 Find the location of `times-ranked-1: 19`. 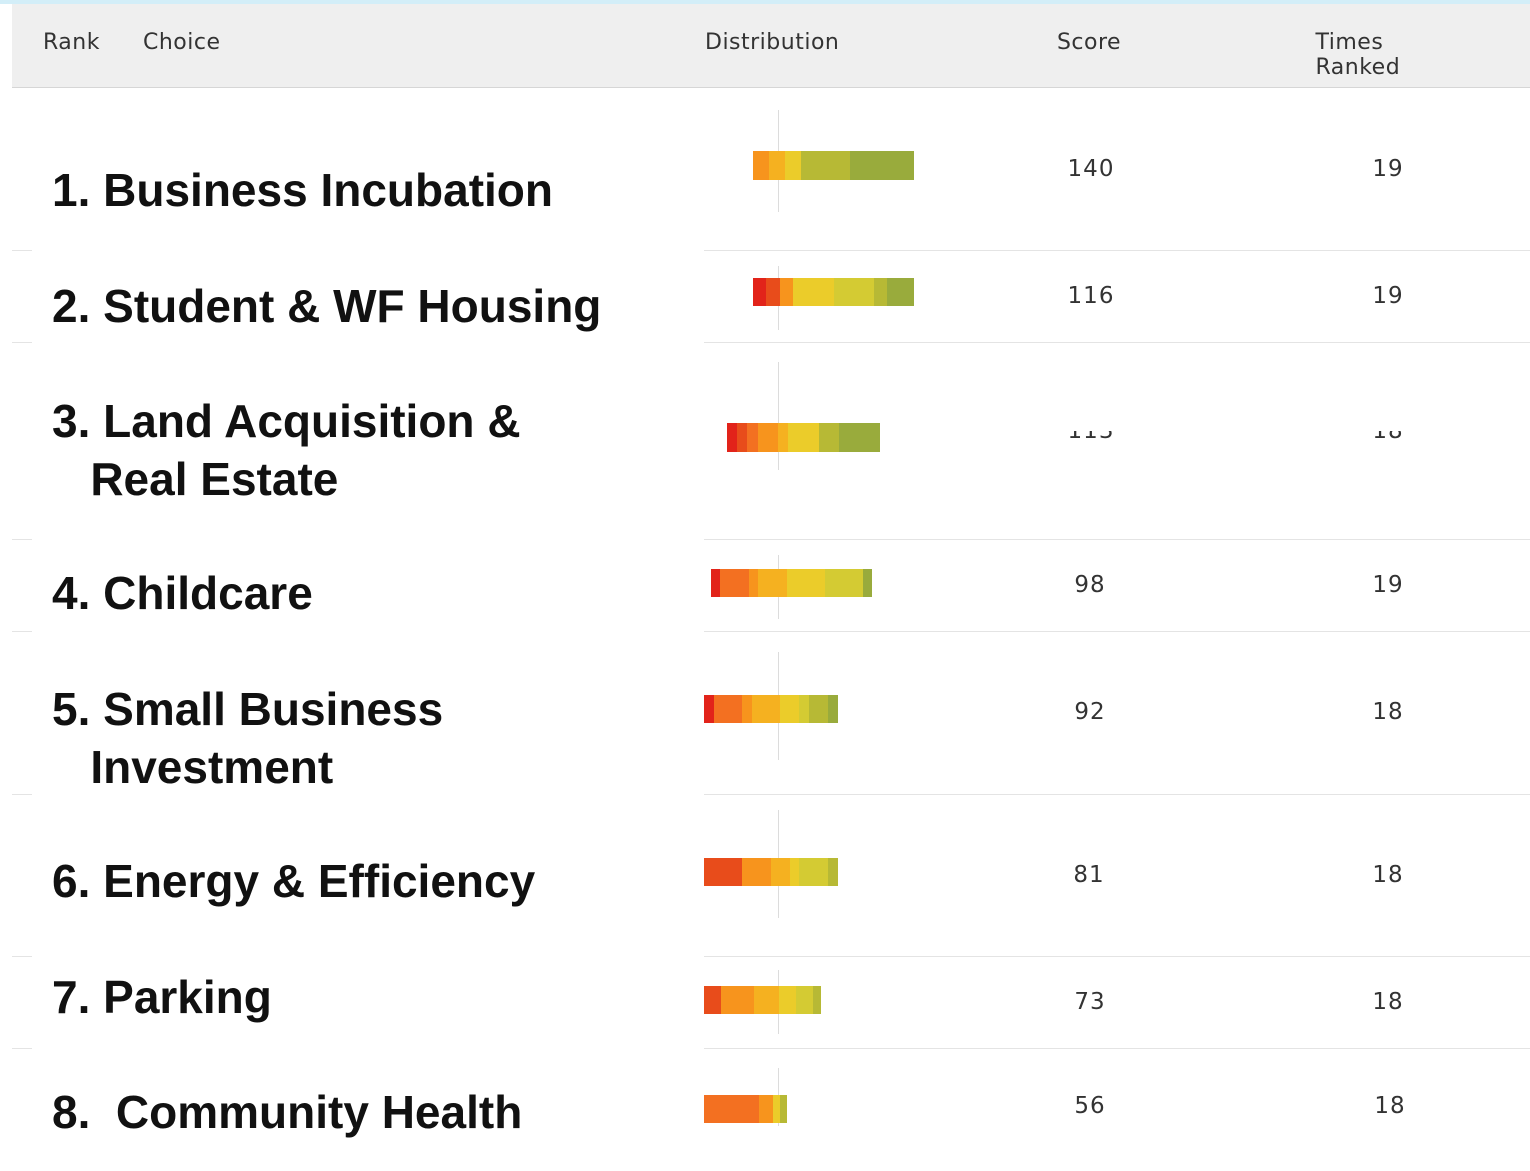

times-ranked-1: 19 is located at coordinates (1388, 169).